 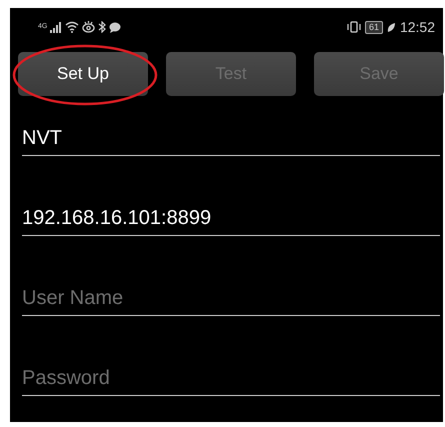 What do you see at coordinates (102, 27) in the screenshot?
I see `bluetooth-icon` at bounding box center [102, 27].